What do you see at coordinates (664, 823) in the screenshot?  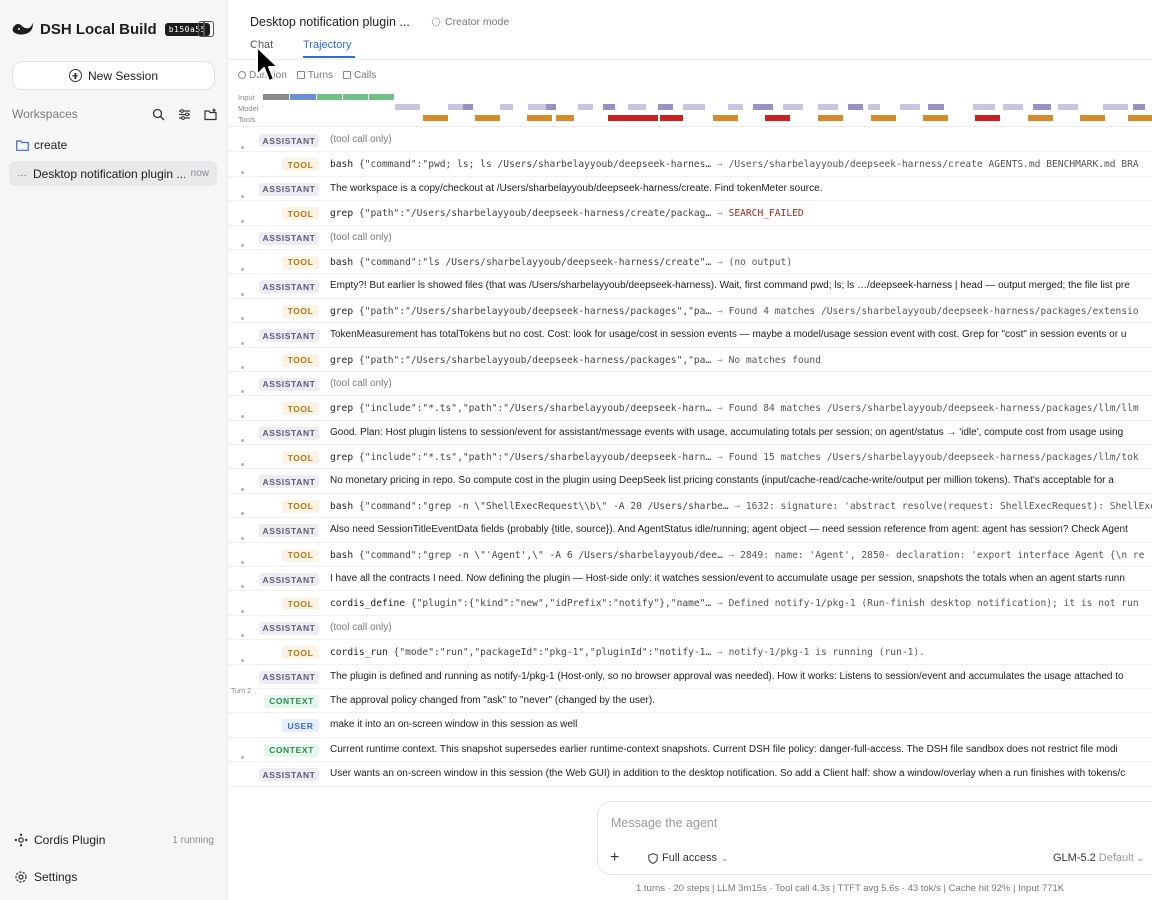 I see `message-input: Message the agent` at bounding box center [664, 823].